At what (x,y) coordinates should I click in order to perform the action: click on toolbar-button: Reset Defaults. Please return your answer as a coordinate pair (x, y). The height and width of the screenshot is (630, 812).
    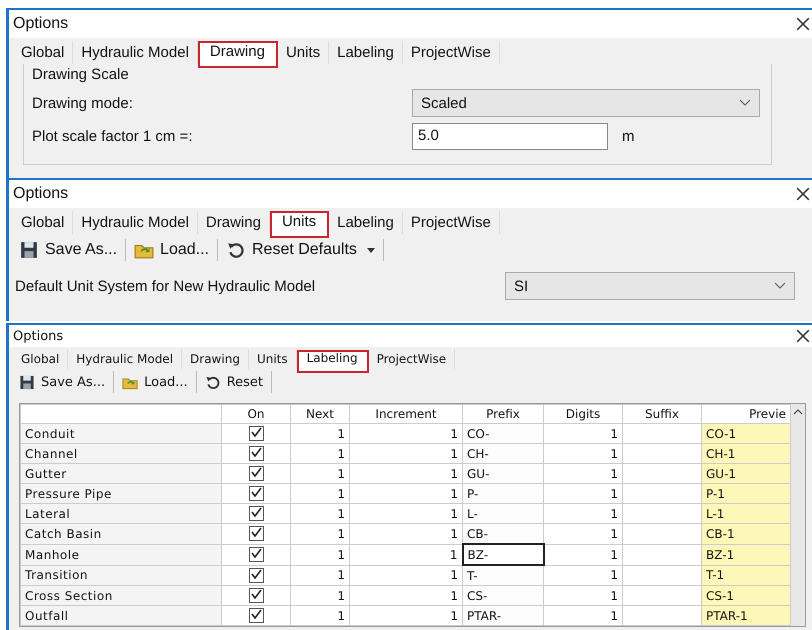
    Looking at the image, I should click on (300, 250).